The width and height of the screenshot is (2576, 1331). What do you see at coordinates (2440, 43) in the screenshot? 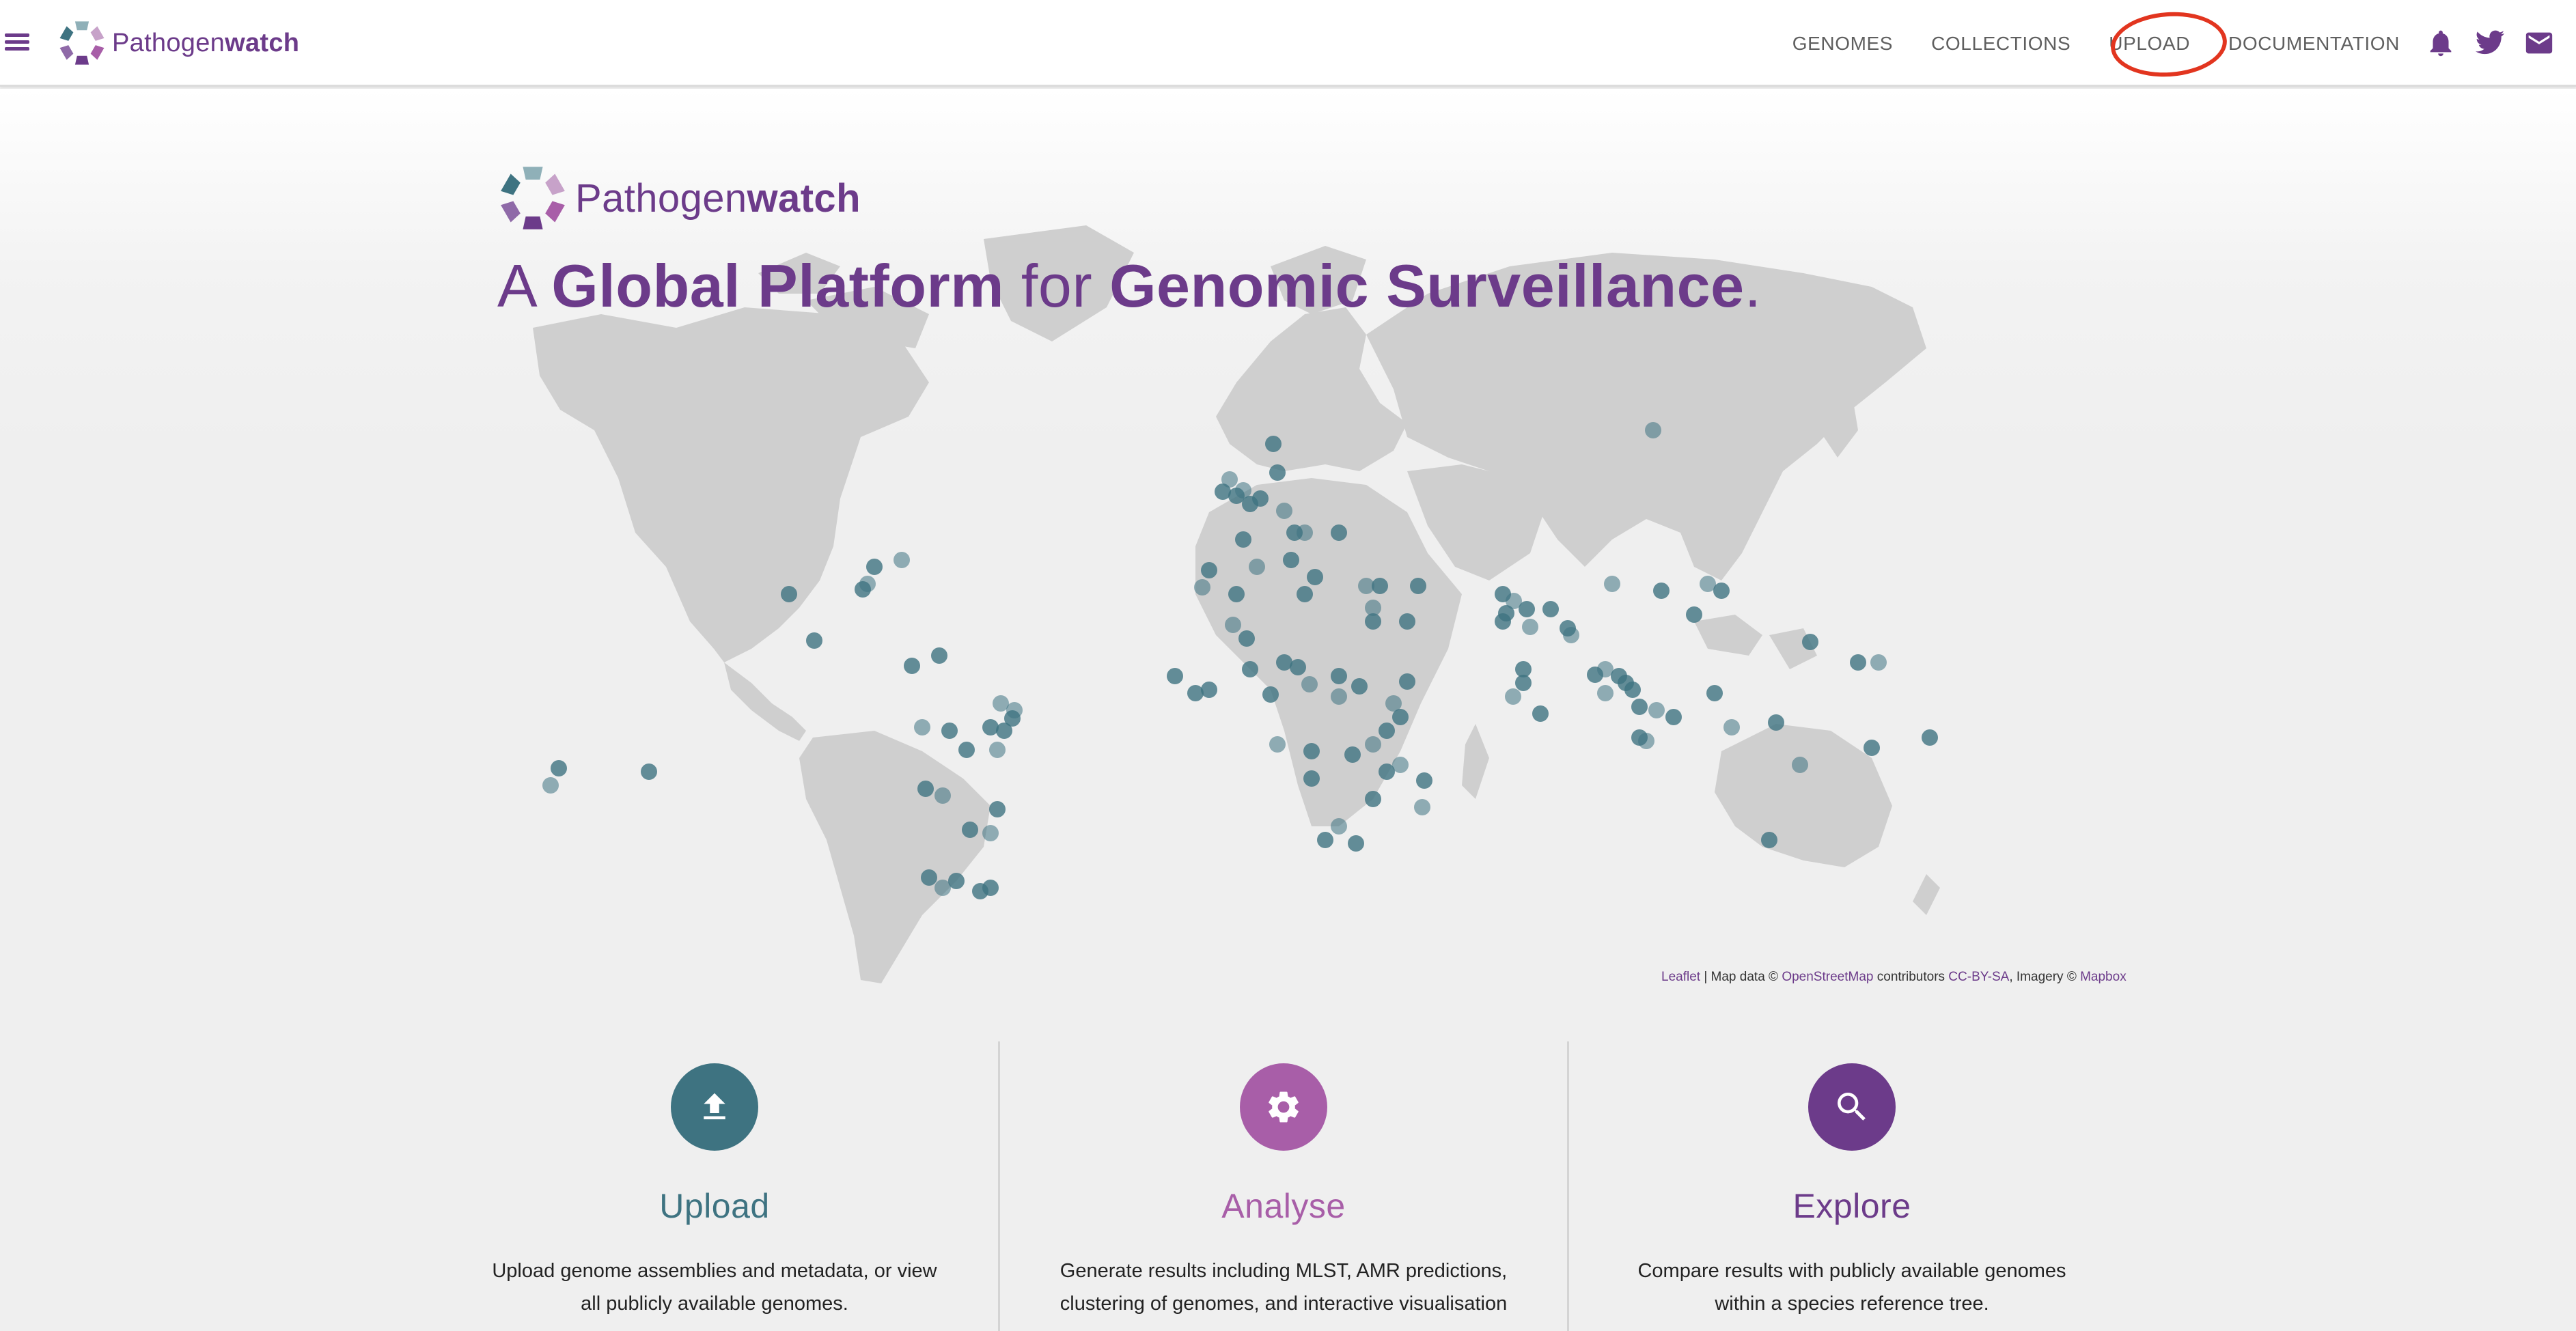
I see `bell-icon` at bounding box center [2440, 43].